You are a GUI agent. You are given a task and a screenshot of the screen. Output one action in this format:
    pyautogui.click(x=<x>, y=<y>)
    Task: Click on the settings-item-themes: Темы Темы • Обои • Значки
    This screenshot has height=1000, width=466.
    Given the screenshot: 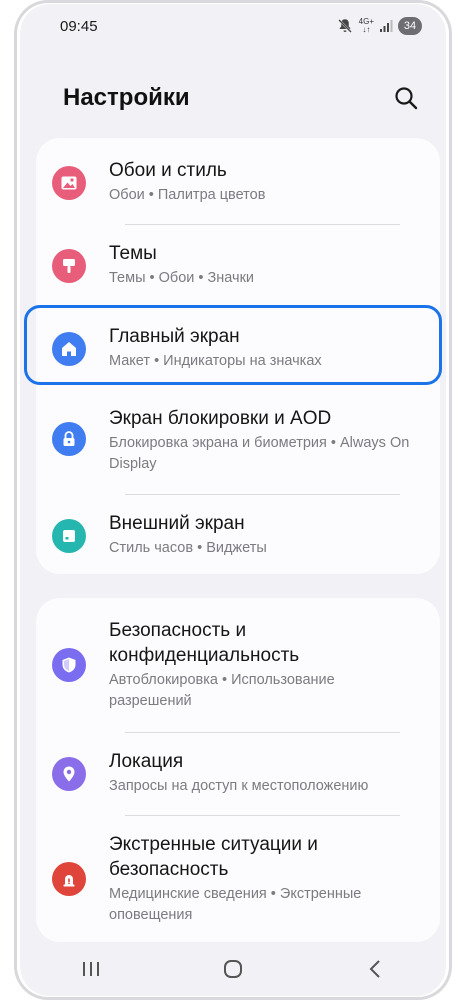 What is the action you would take?
    pyautogui.click(x=238, y=272)
    